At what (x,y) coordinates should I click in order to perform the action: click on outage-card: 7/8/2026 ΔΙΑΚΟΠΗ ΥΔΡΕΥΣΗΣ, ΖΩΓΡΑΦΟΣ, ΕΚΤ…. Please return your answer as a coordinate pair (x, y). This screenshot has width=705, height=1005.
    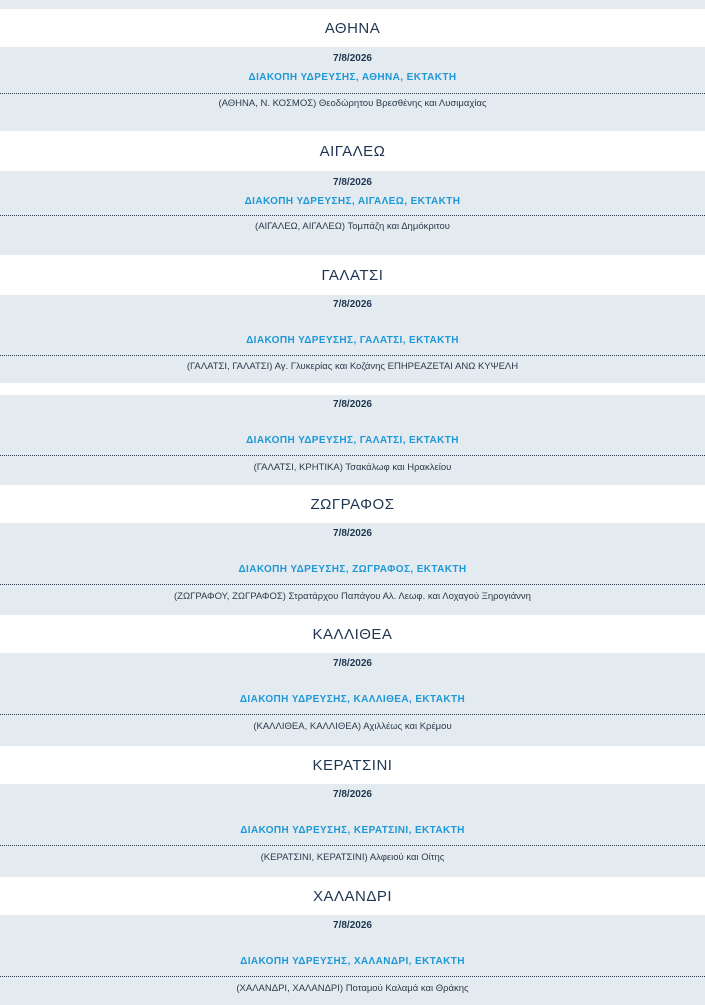
    Looking at the image, I should click on (352, 569).